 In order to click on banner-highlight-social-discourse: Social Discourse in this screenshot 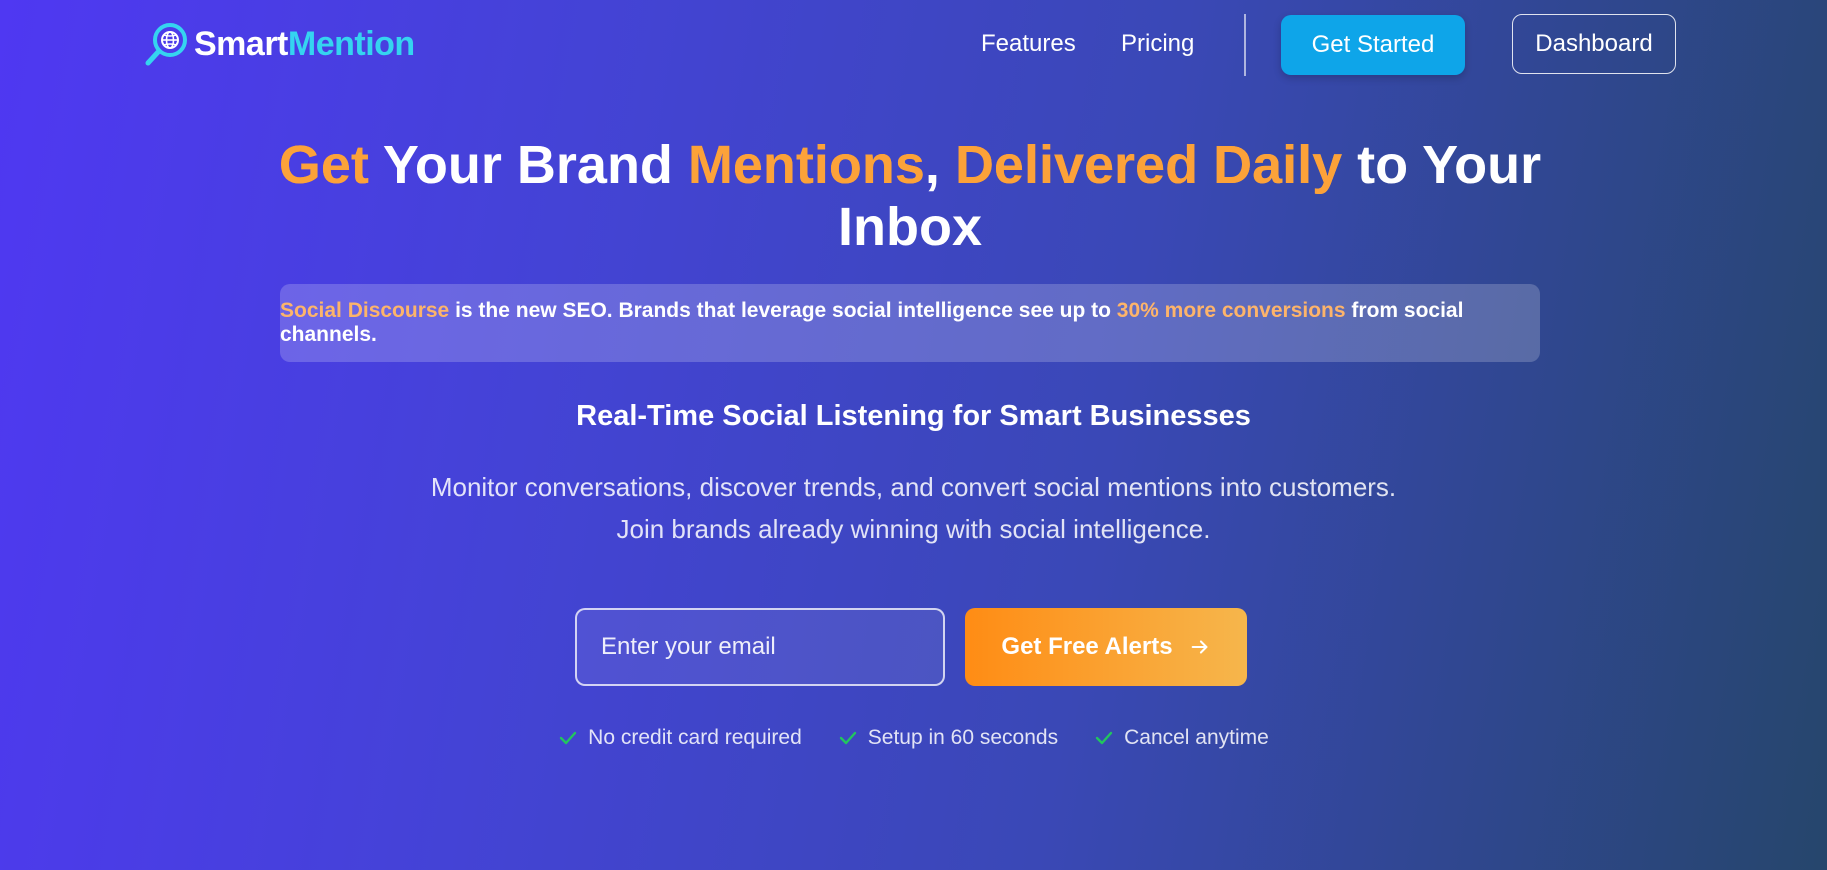, I will do `click(365, 310)`.